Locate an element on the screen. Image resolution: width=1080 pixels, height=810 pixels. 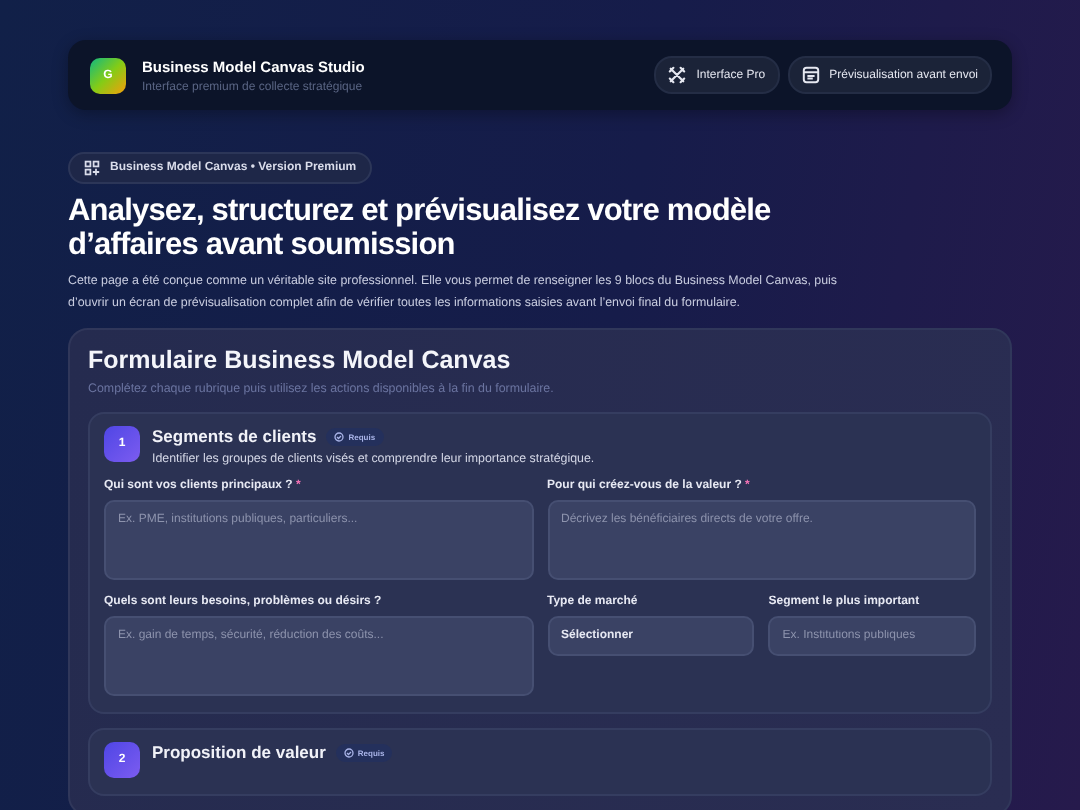
hero-title: Analysez, structurez et prévisualisez votre modèle d’affaires avant soumission is located at coordinates (420, 228).